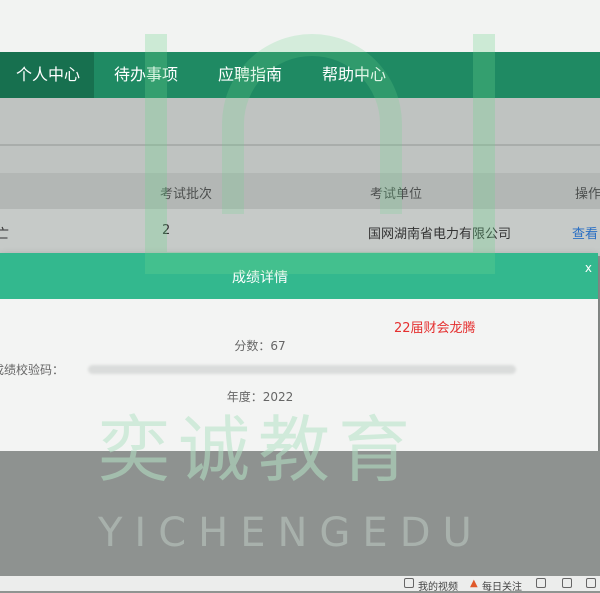 The image size is (600, 593). Describe the element at coordinates (312, 124) in the screenshot. I see `watermark-logo-arch-icon` at that location.